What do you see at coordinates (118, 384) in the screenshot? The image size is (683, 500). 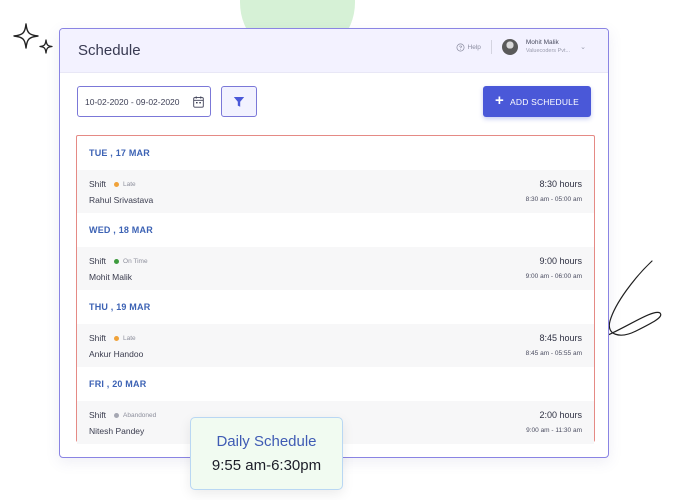 I see `day-header: FRI , 20 MAR` at bounding box center [118, 384].